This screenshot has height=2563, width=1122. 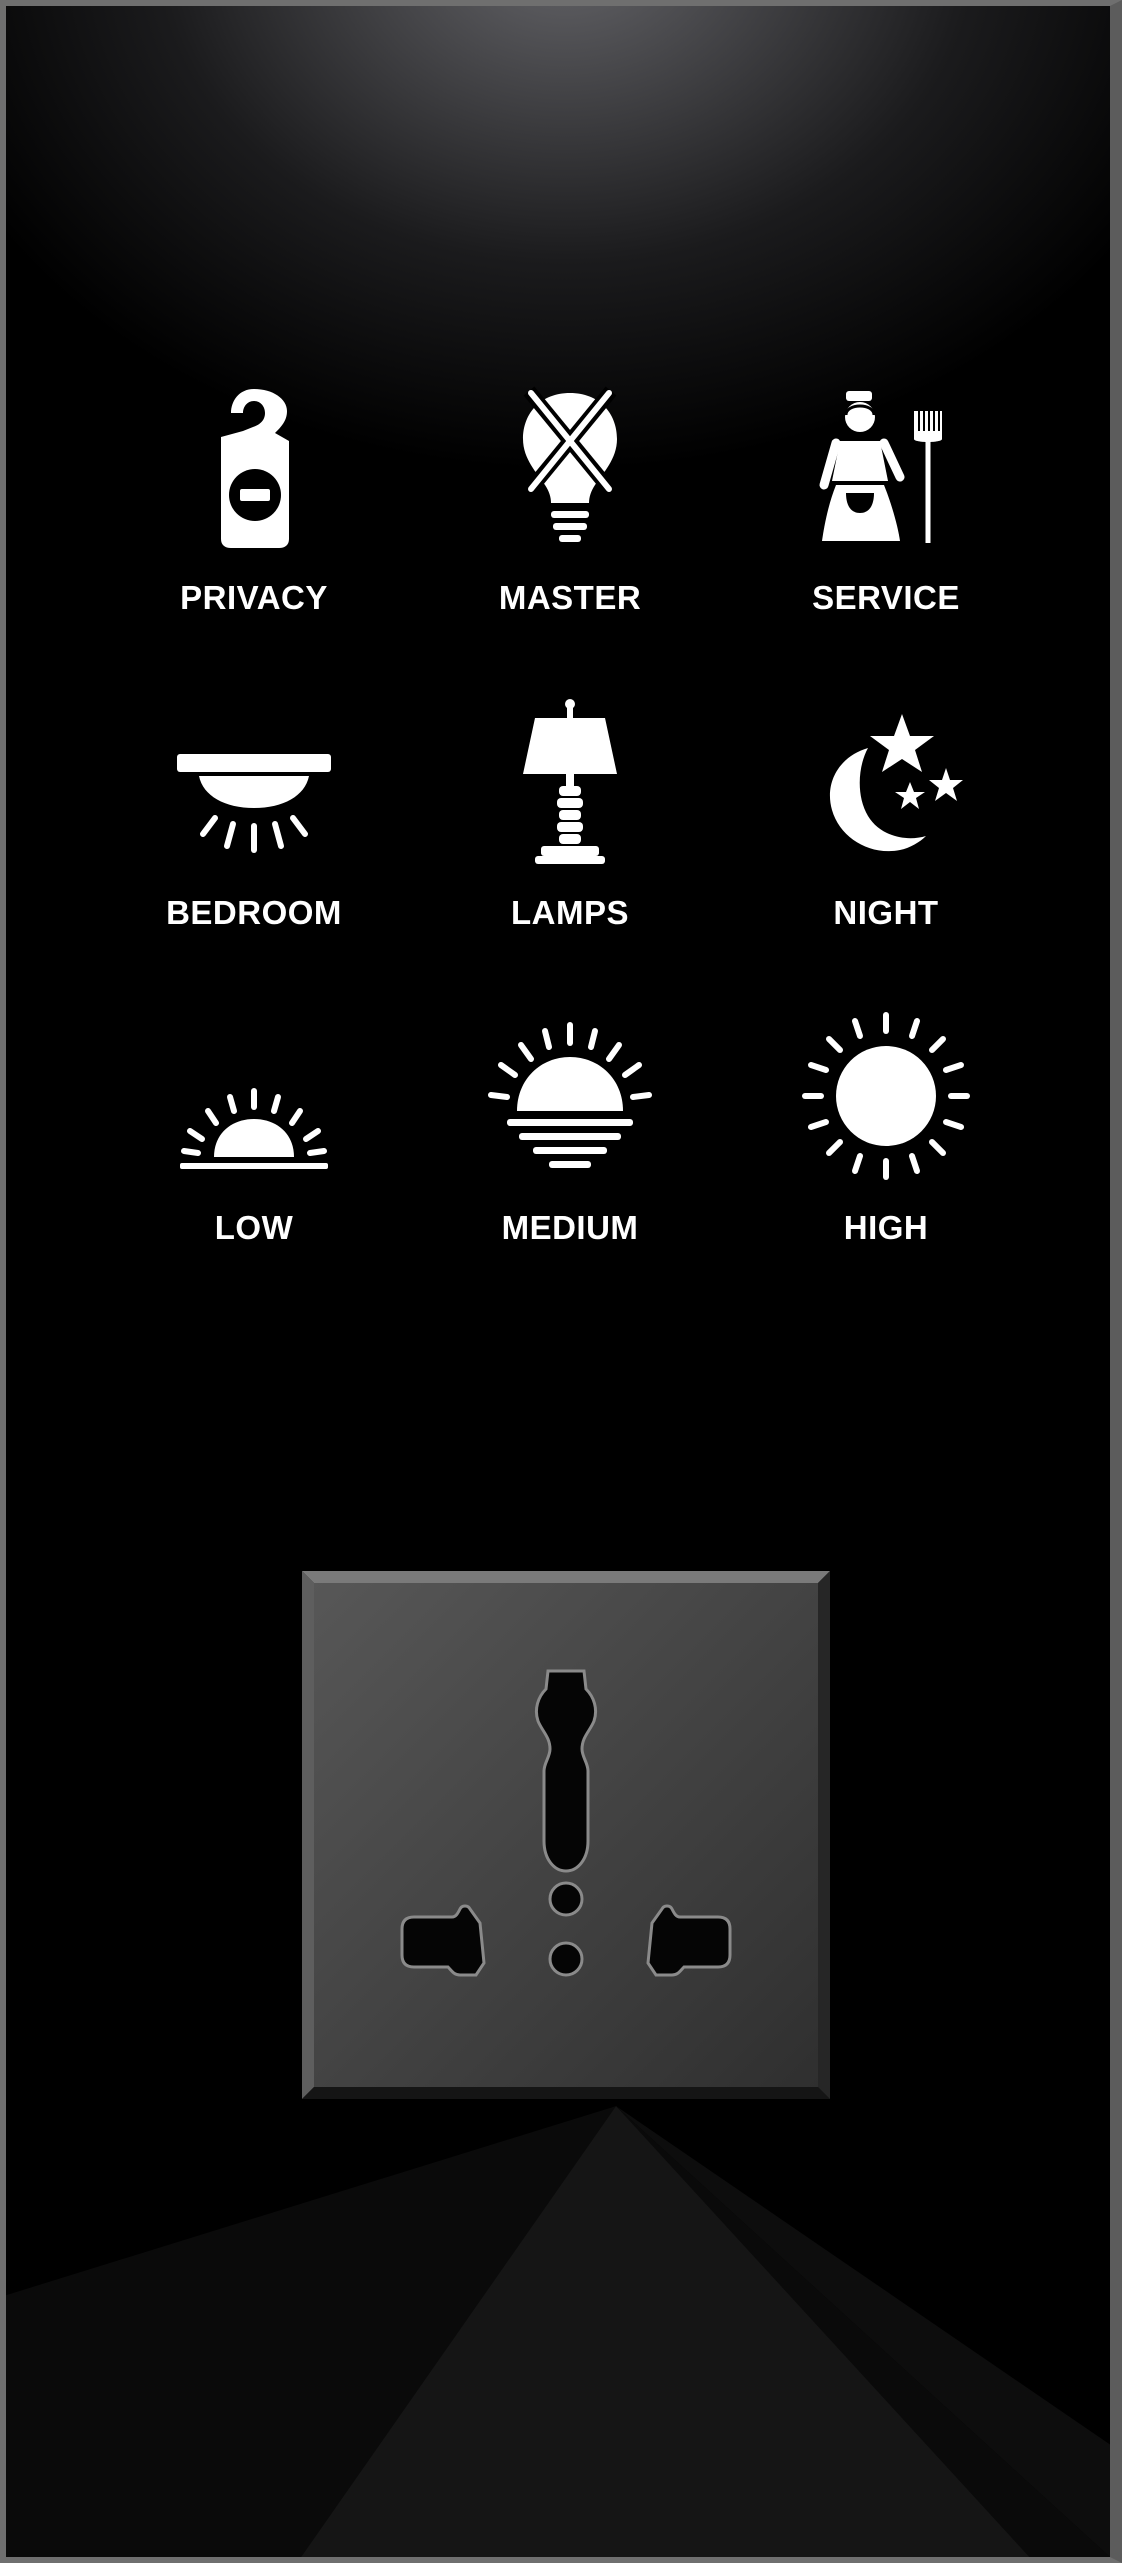 I want to click on full-sun-high-icon, so click(x=886, y=1091).